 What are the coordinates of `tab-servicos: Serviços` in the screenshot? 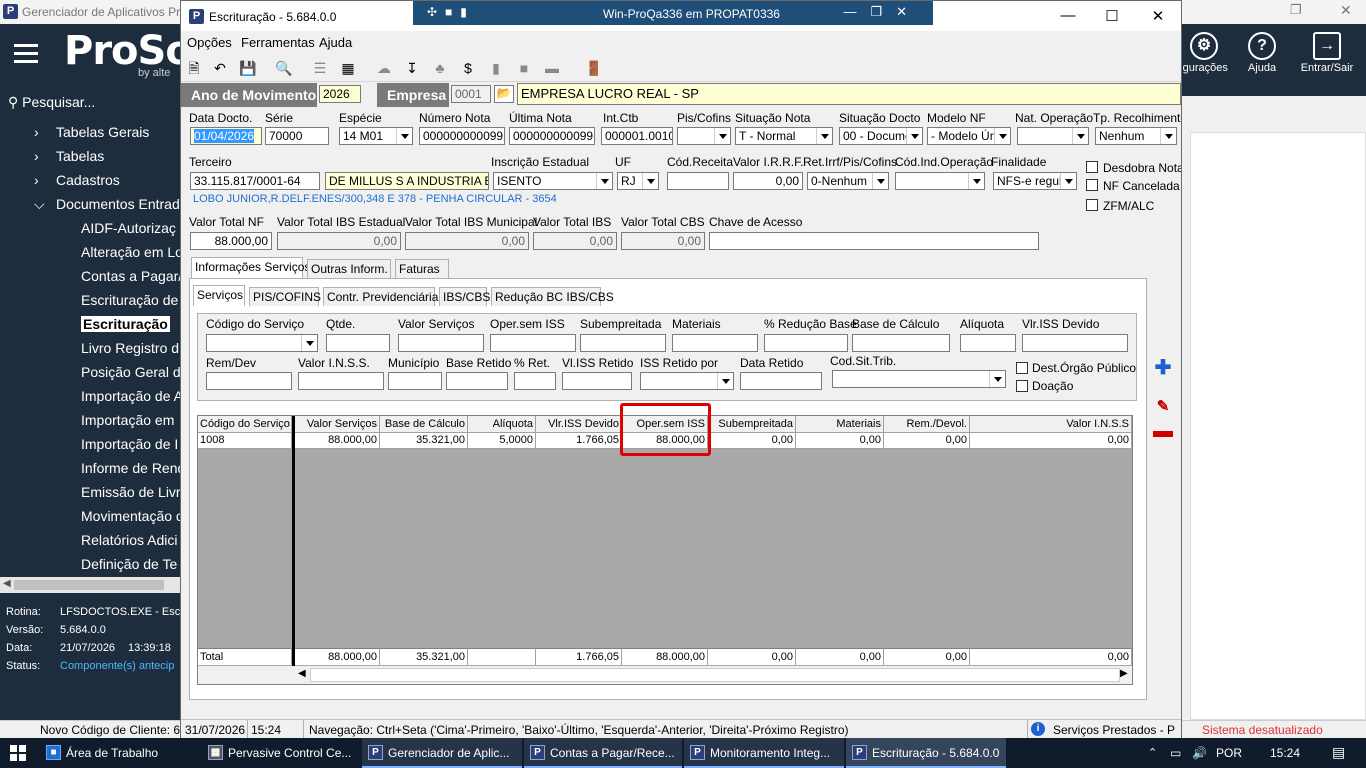 It's located at (219, 295).